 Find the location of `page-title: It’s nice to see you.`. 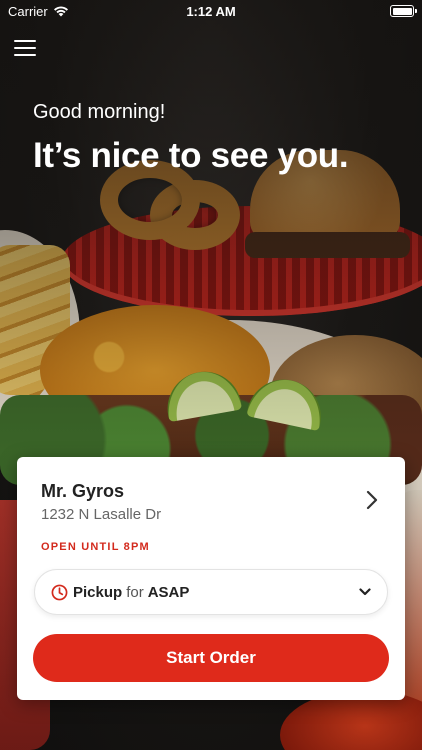

page-title: It’s nice to see you. is located at coordinates (191, 155).